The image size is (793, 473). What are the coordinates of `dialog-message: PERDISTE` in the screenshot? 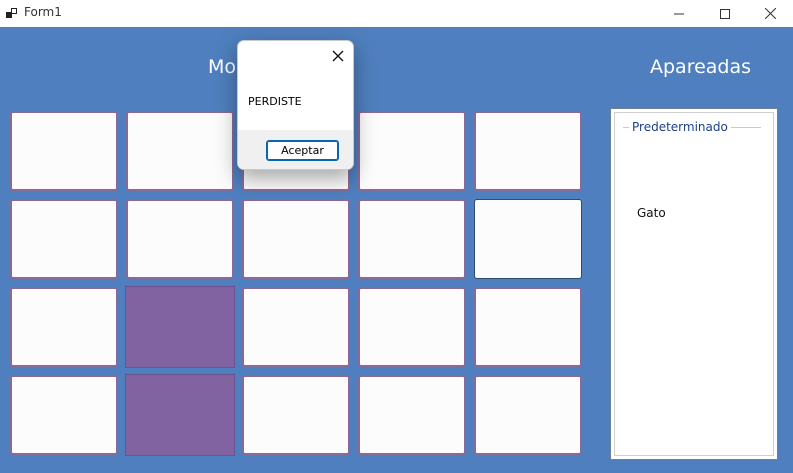 It's located at (275, 101).